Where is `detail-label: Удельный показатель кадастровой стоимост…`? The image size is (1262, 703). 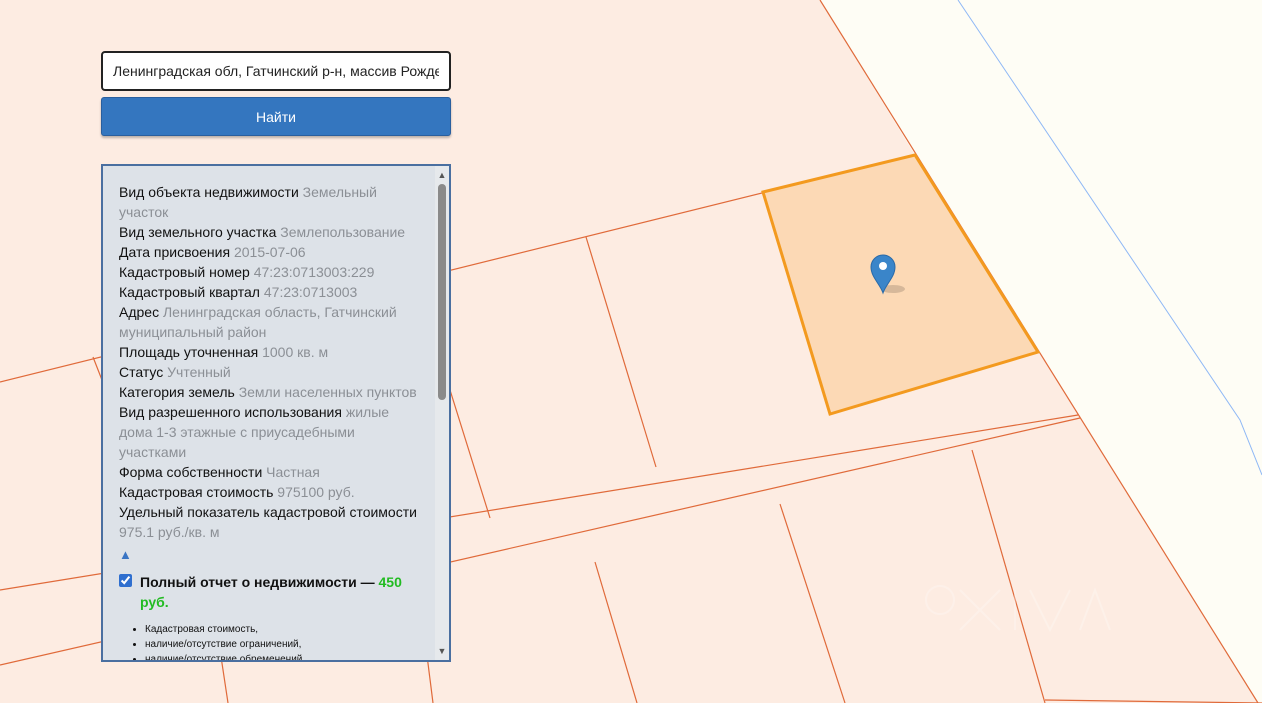
detail-label: Удельный показатель кадастровой стоимост… is located at coordinates (268, 512).